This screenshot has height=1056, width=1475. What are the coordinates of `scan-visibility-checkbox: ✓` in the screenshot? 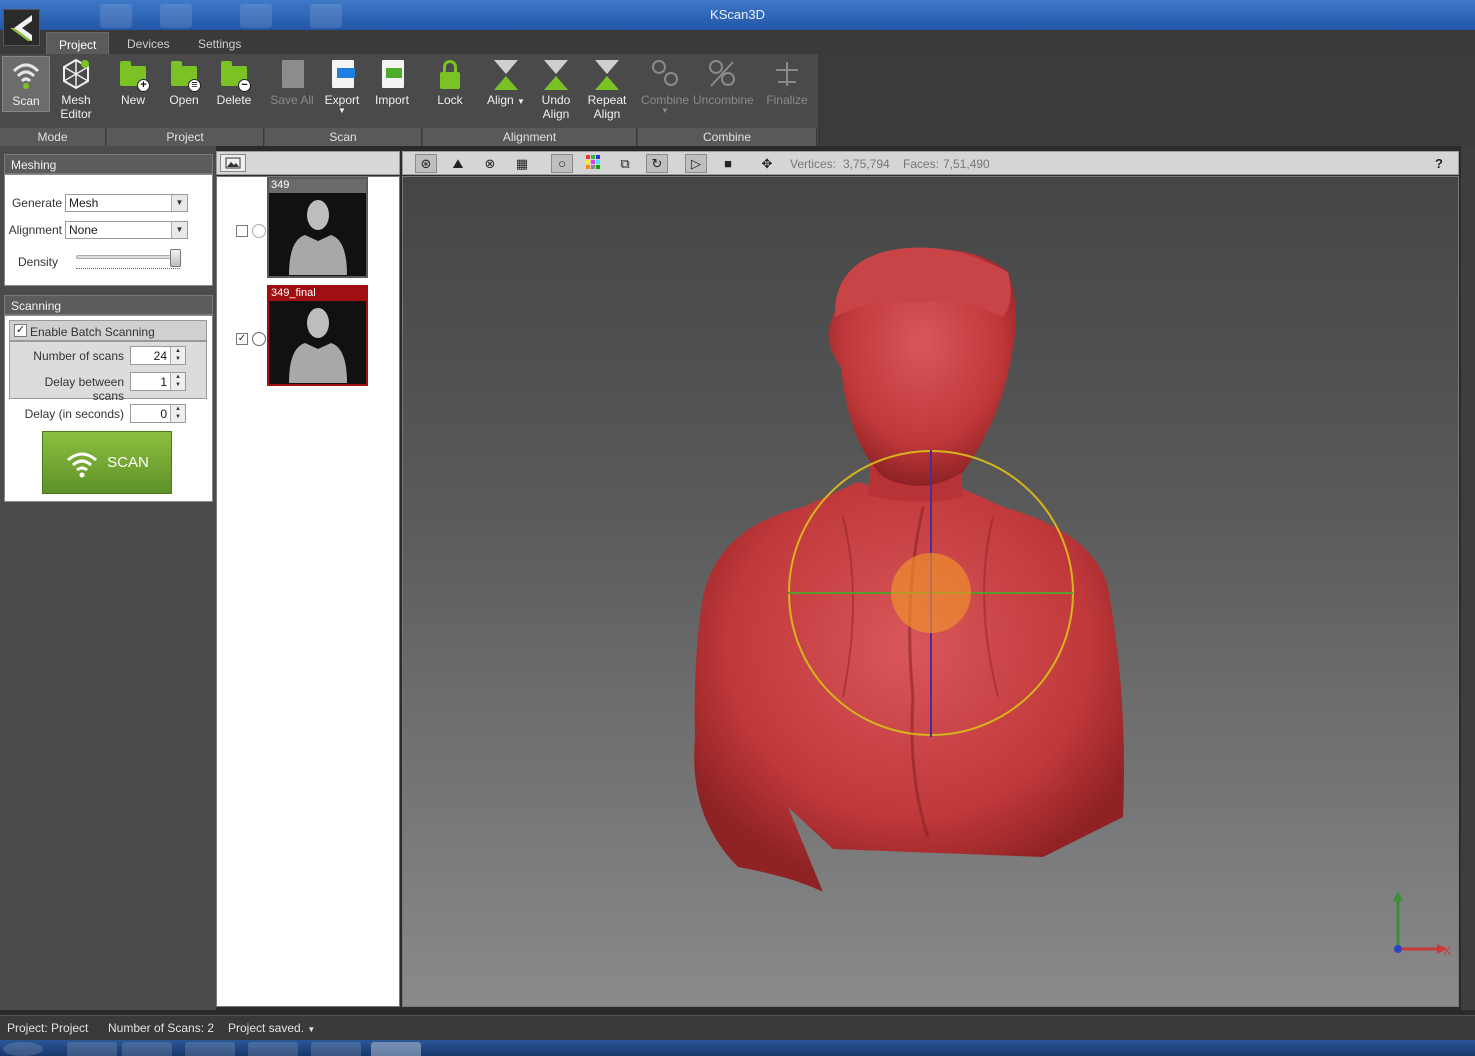 It's located at (242, 339).